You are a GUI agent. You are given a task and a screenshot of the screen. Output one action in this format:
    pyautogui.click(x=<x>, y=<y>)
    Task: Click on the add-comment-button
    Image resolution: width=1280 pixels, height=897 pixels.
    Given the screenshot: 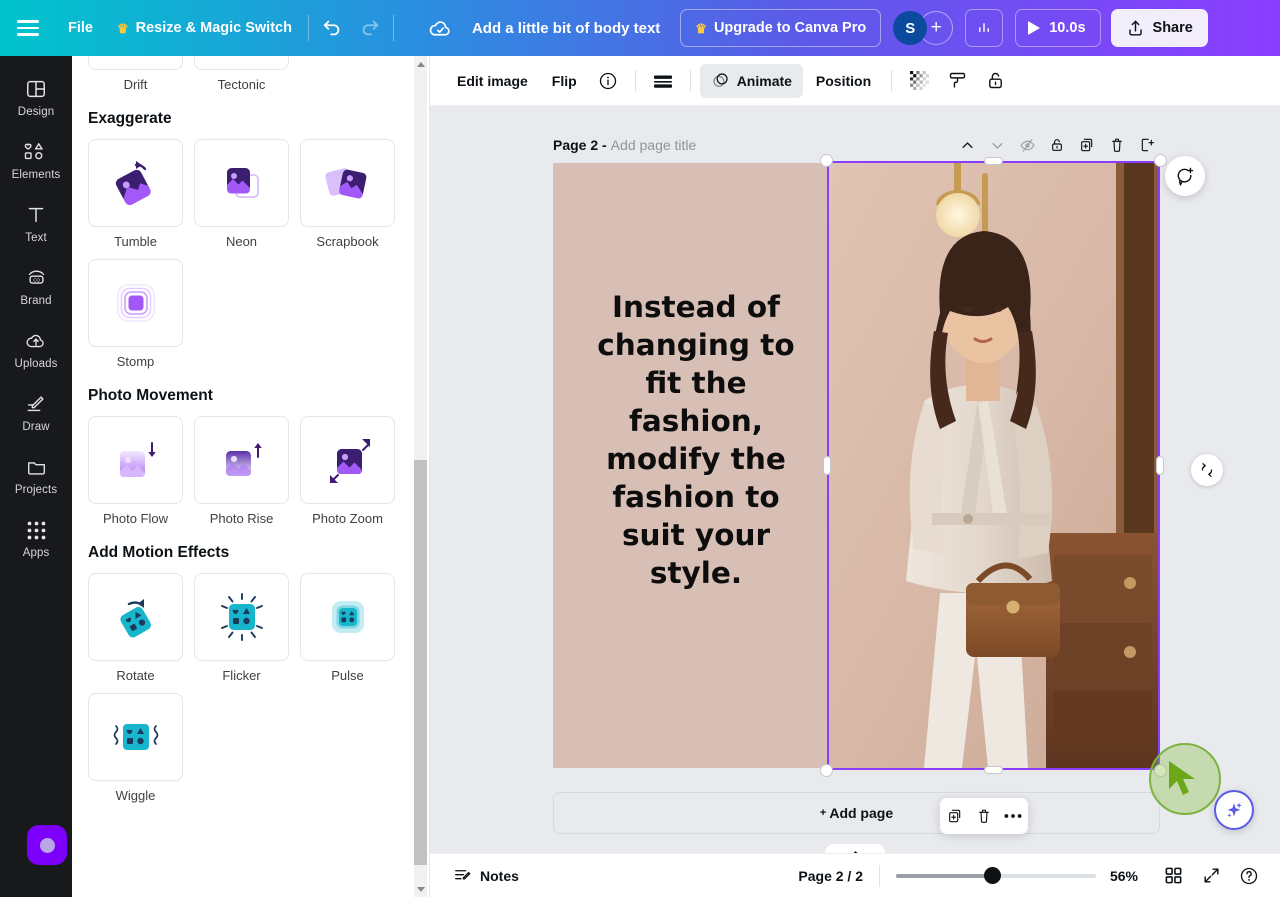 What is the action you would take?
    pyautogui.click(x=1185, y=176)
    